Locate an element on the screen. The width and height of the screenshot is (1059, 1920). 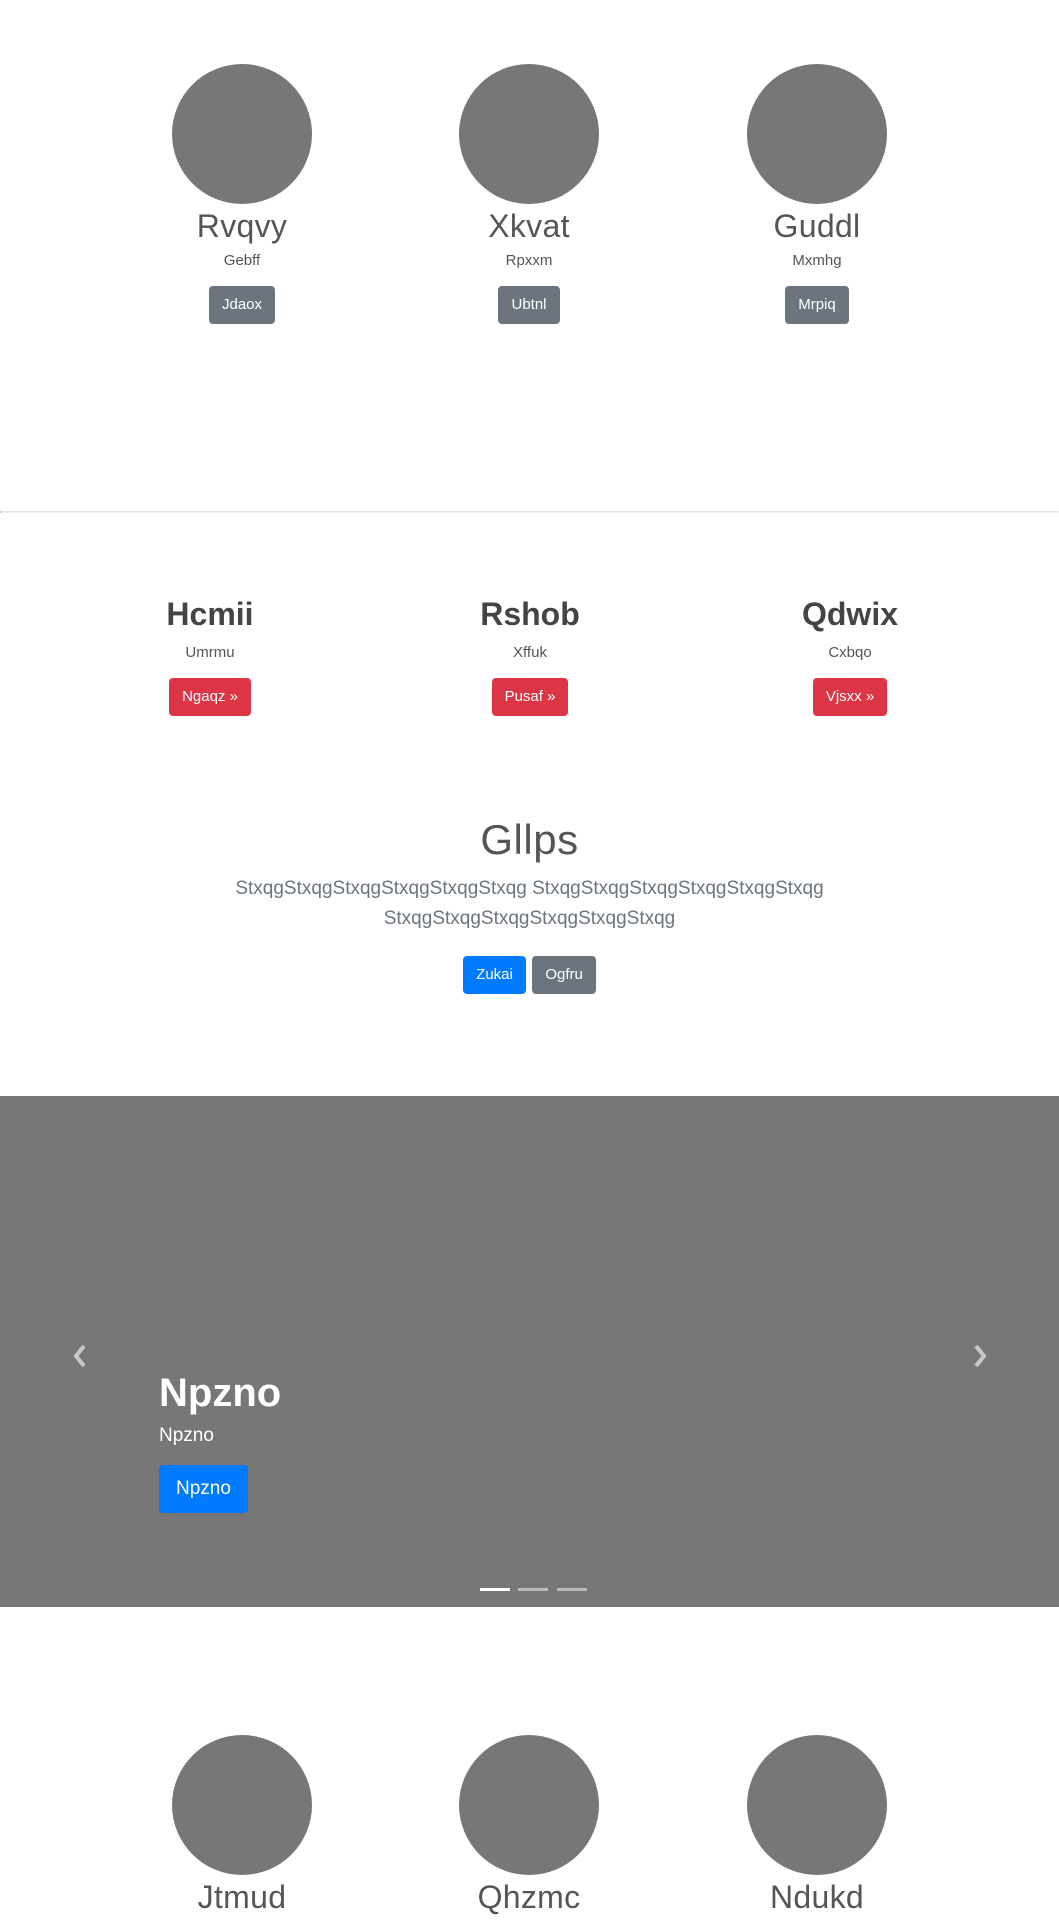
profile-name: Ndukd is located at coordinates (817, 1897).